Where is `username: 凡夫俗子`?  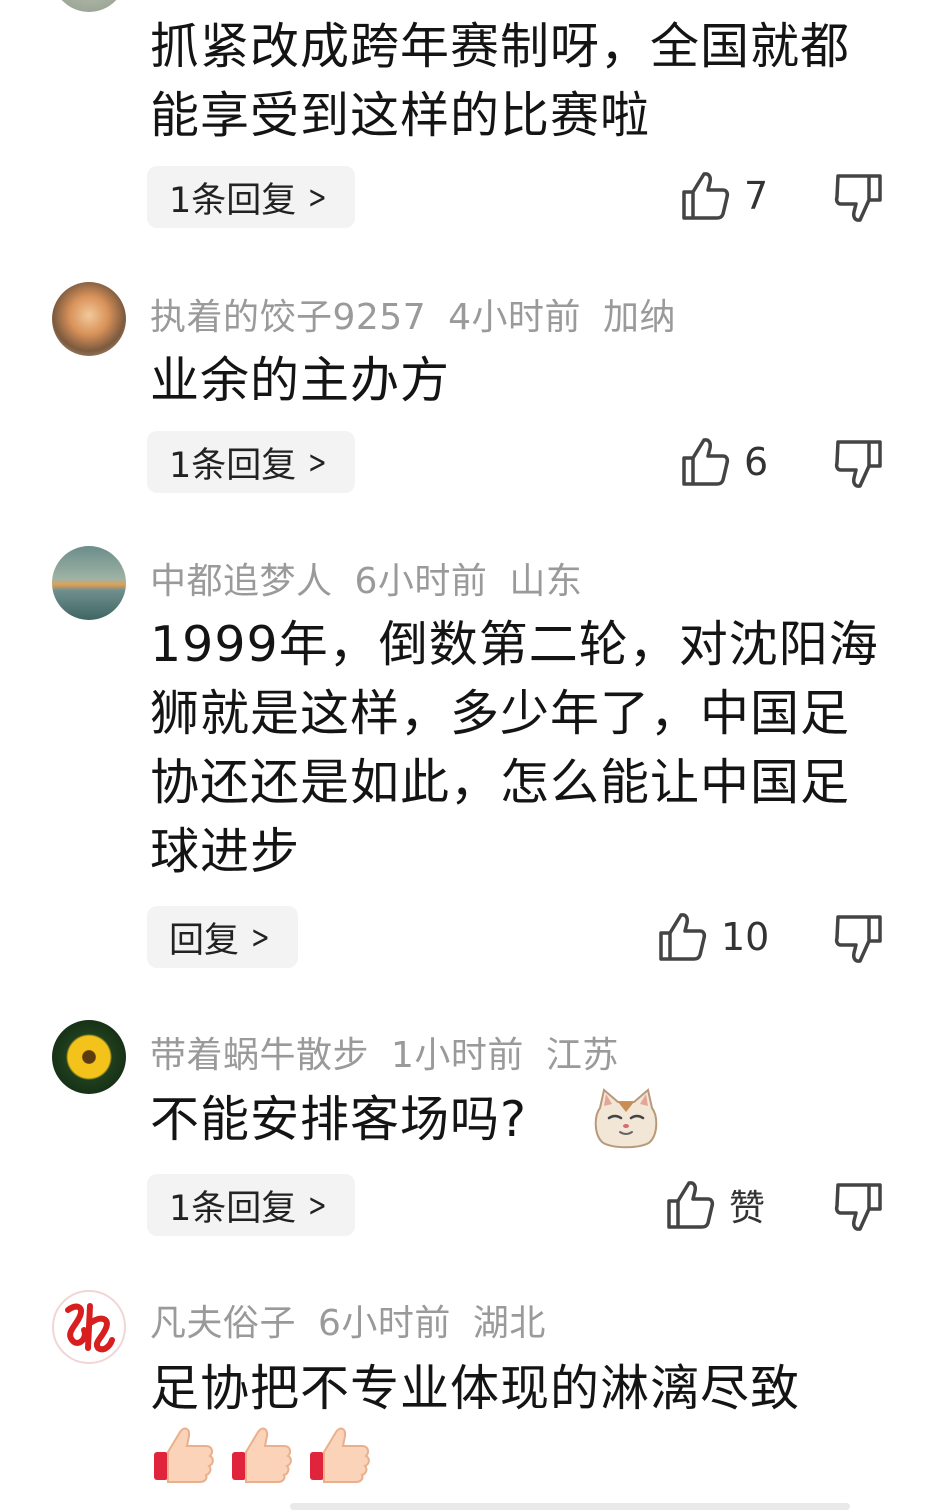
username: 凡夫俗子 is located at coordinates (223, 1323).